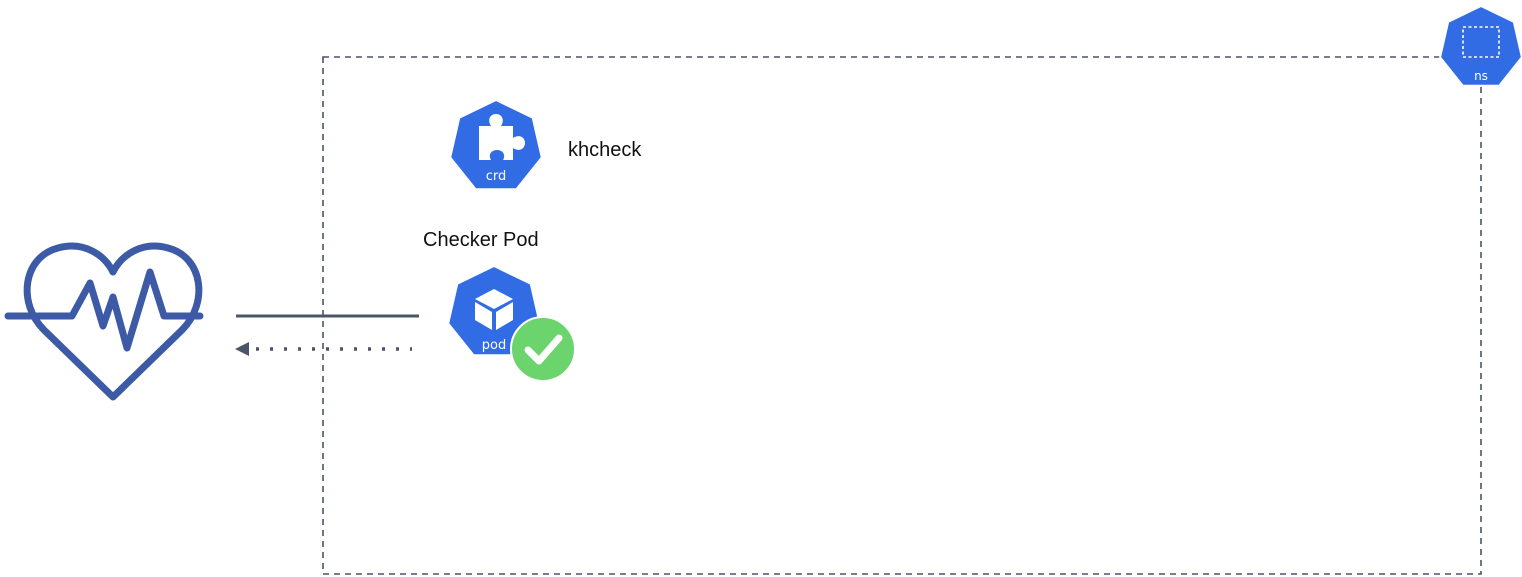  What do you see at coordinates (104, 321) in the screenshot?
I see `heart-pulse-icon` at bounding box center [104, 321].